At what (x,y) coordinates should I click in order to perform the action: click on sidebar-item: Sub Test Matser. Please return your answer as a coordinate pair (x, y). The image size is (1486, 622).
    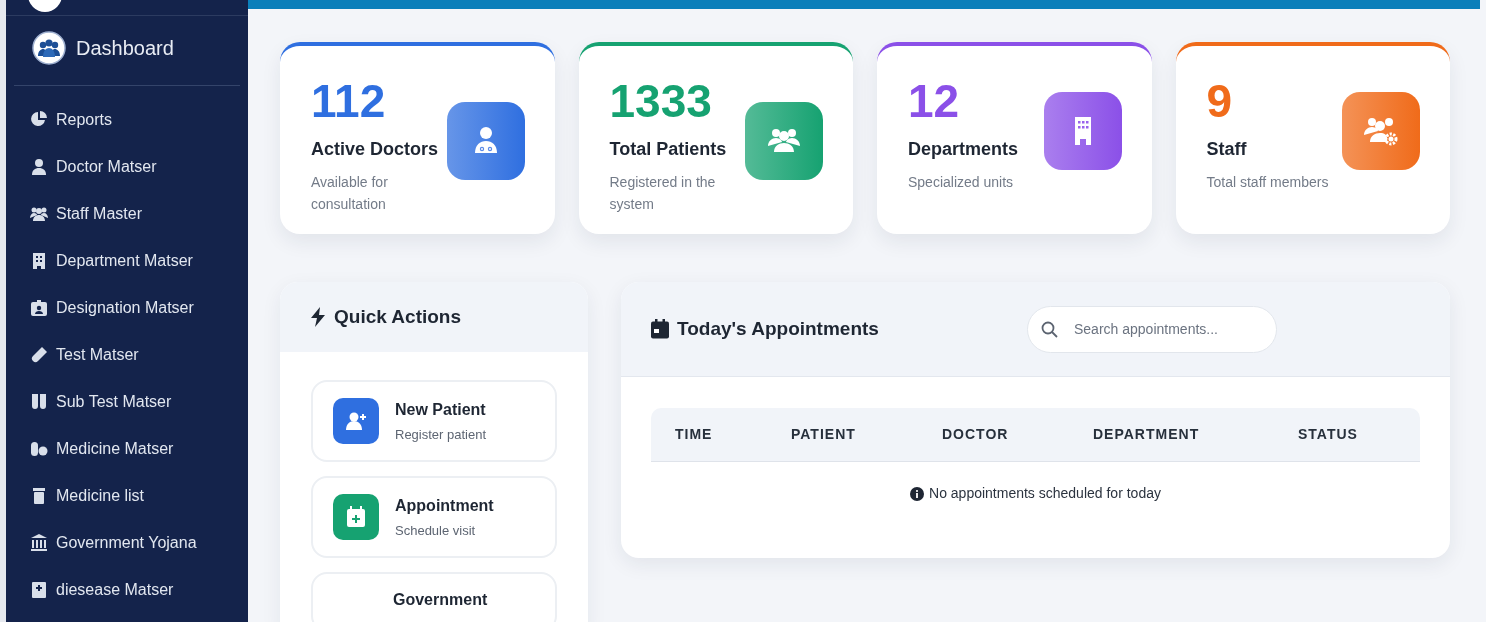
    Looking at the image, I should click on (139, 402).